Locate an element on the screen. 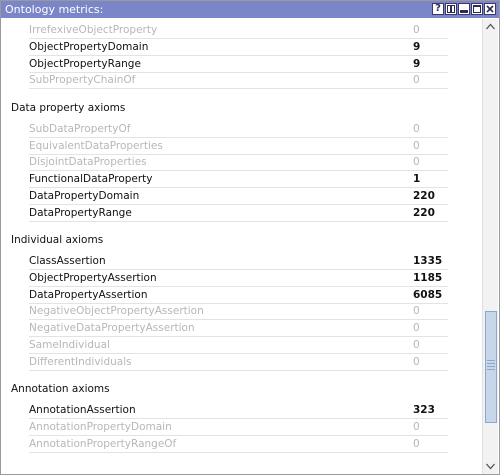 The image size is (500, 475). metric-row: DisjointDataProperties 0 is located at coordinates (241, 163).